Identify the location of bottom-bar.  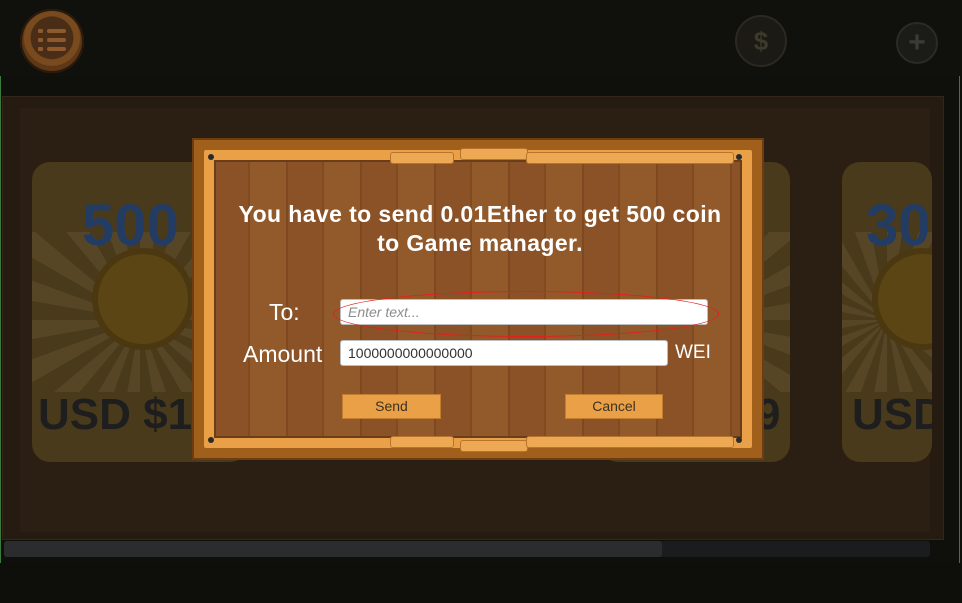
(481, 582).